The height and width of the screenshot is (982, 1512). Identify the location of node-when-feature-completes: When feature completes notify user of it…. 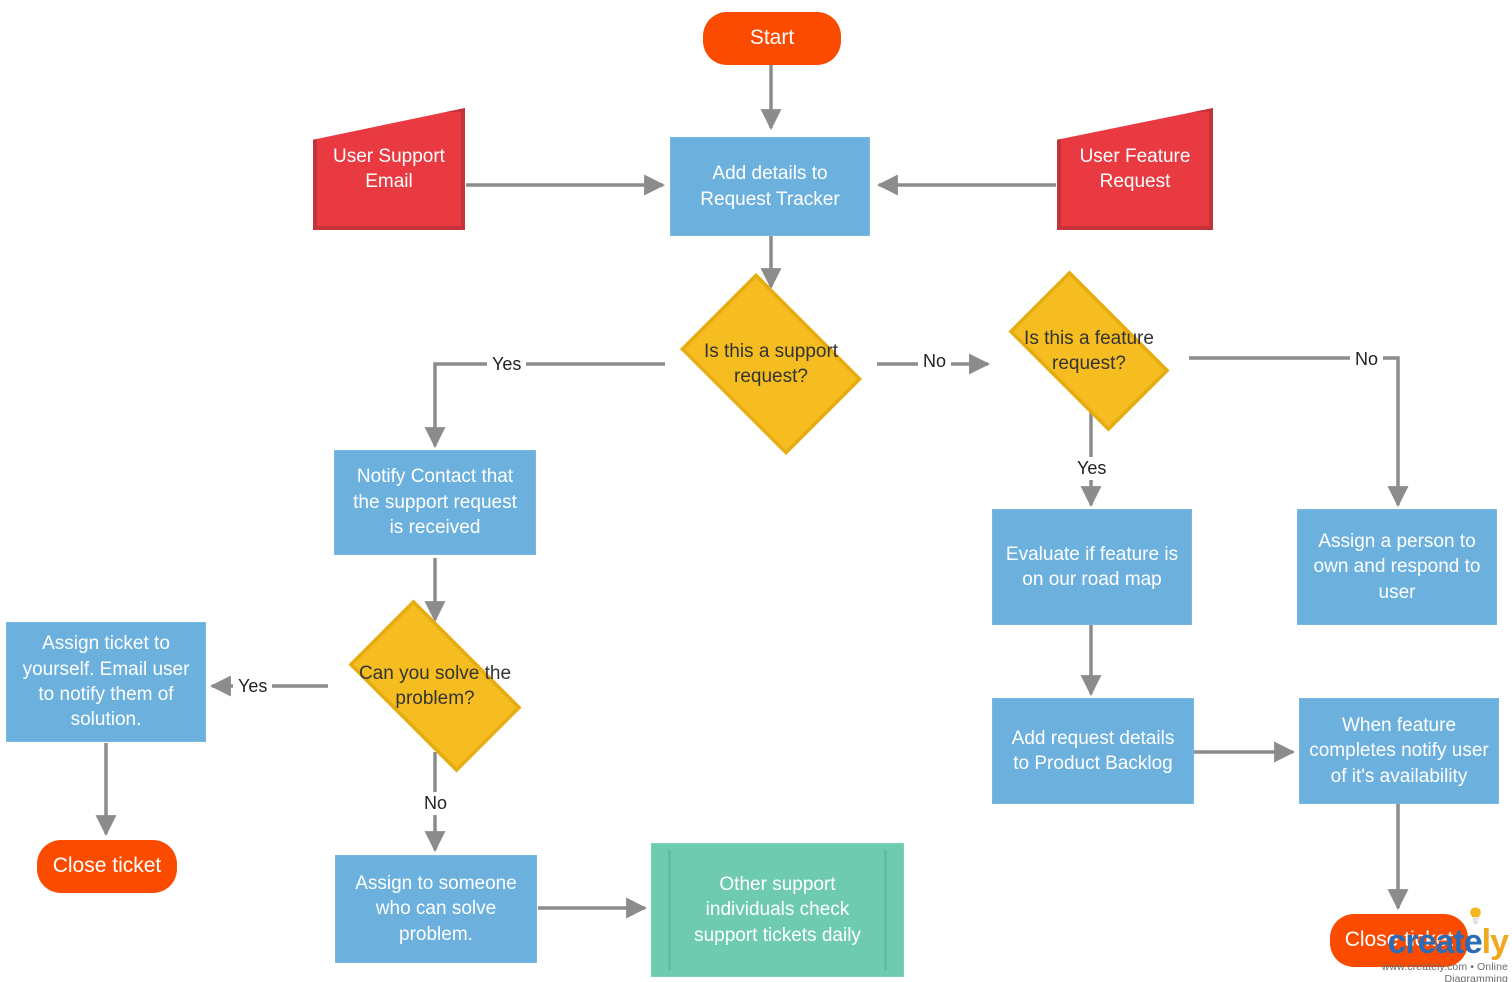
(1399, 751).